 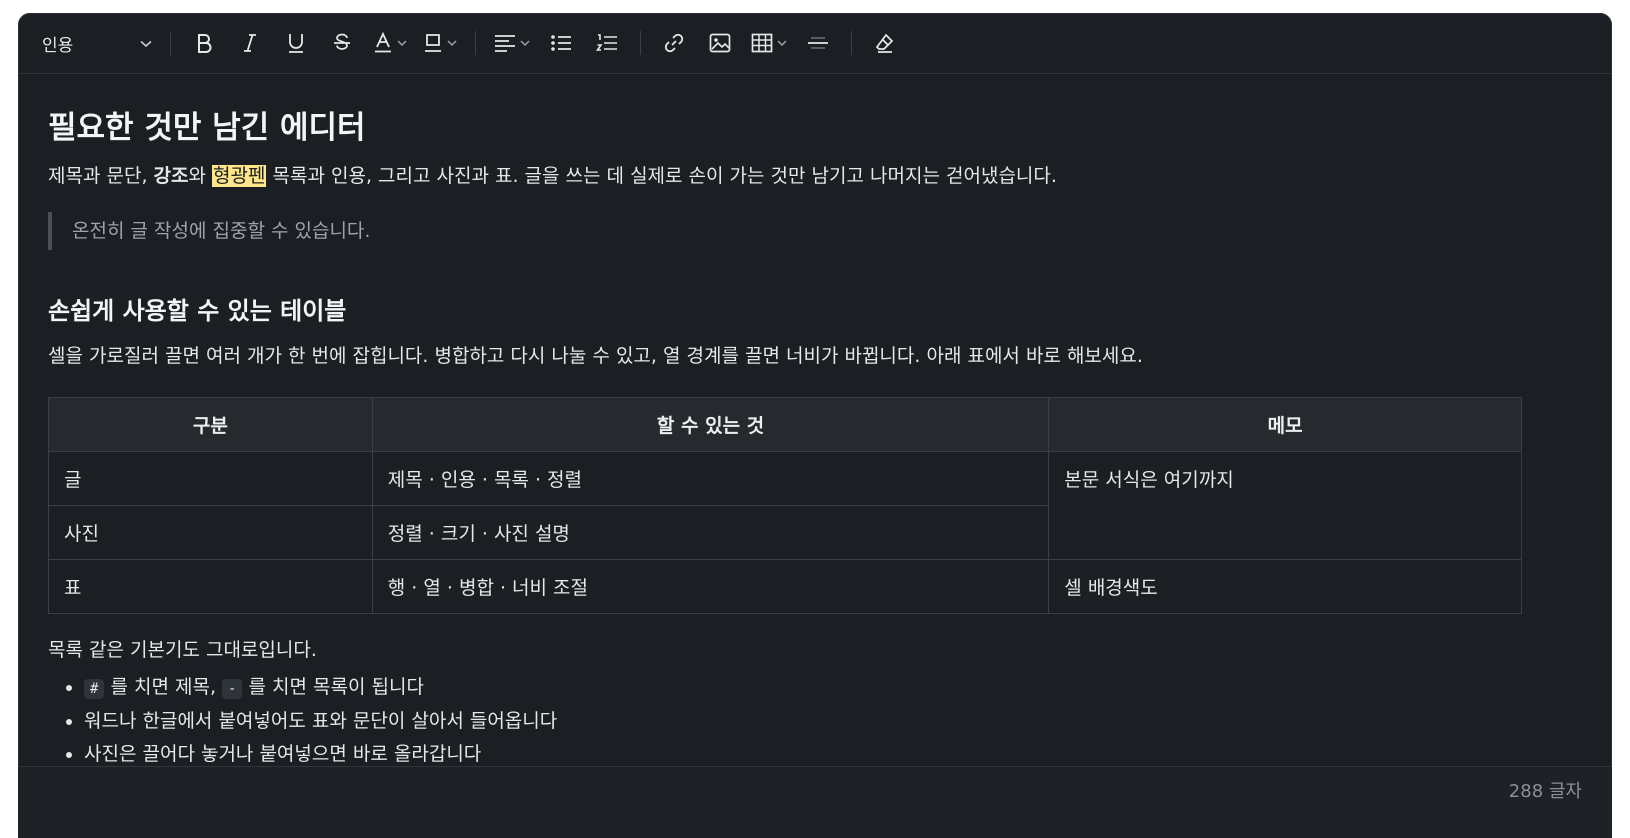 I want to click on clear-format-button, so click(x=885, y=43).